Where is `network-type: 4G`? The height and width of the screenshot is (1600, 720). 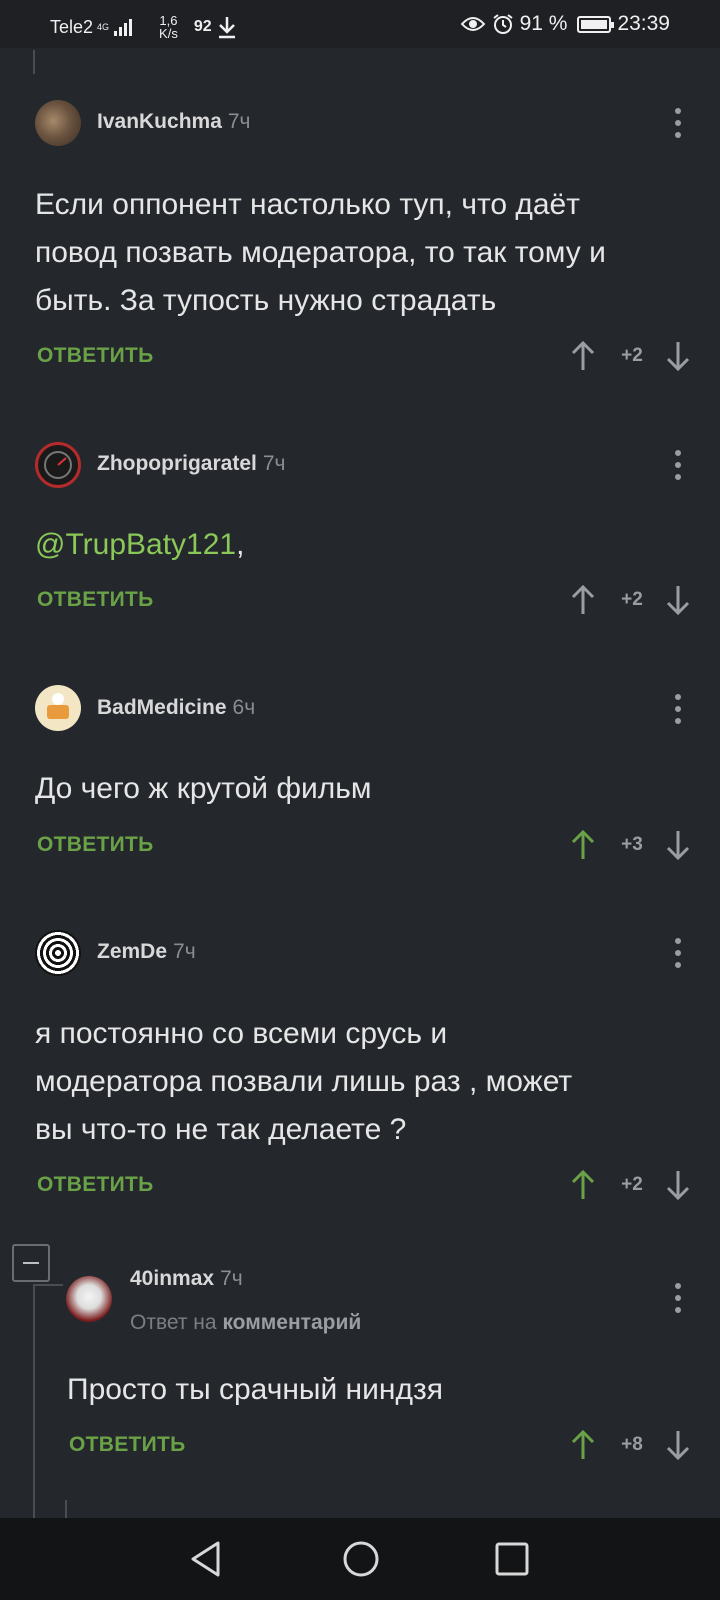
network-type: 4G is located at coordinates (103, 26).